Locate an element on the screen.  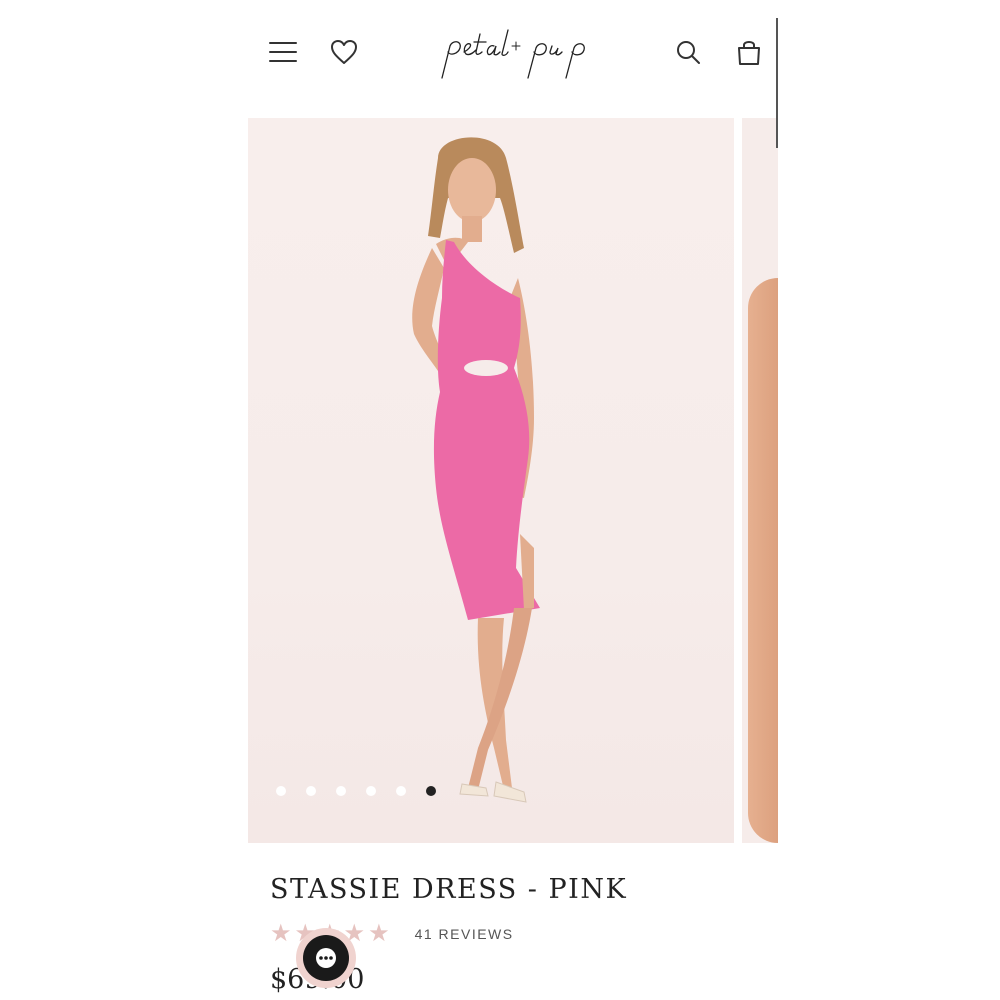
scrollbar is located at coordinates (777, 83).